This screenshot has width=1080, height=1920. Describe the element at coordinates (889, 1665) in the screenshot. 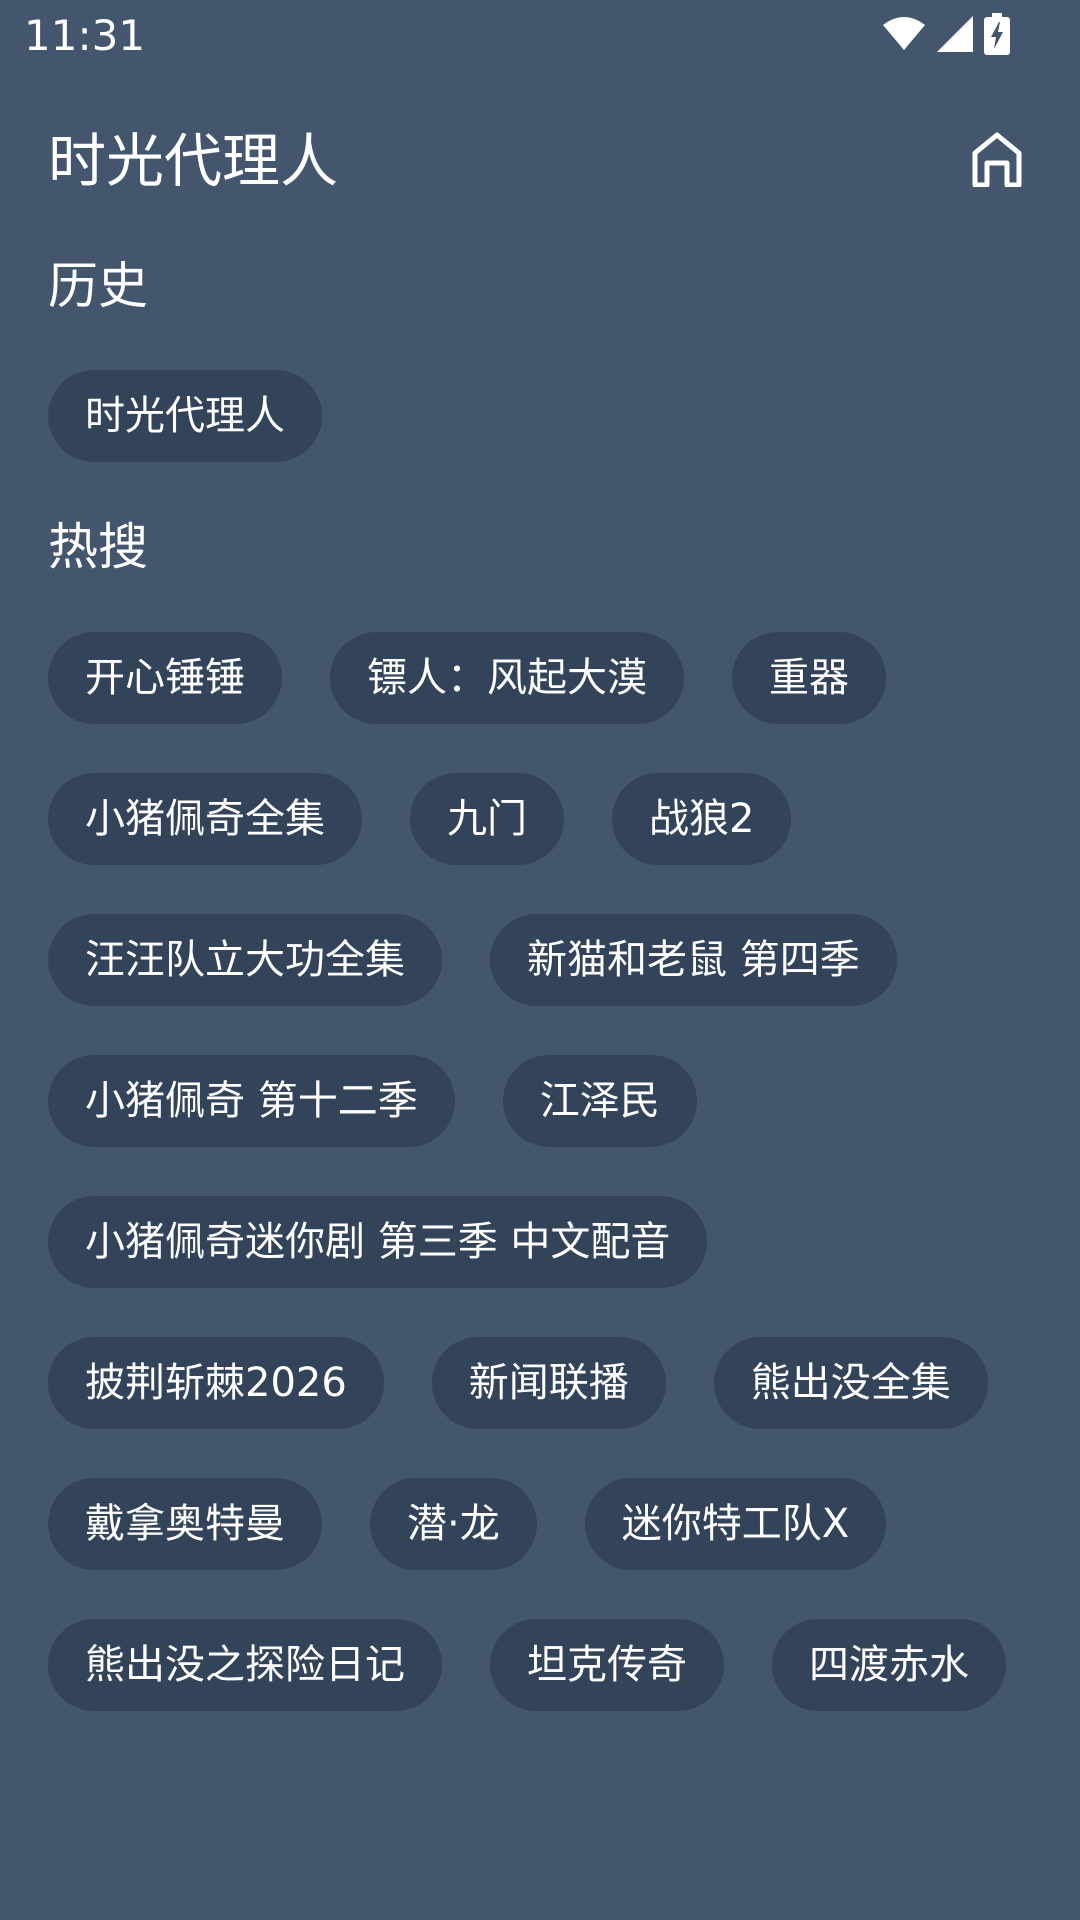

I see `hot-search-chip: 四渡赤水` at that location.